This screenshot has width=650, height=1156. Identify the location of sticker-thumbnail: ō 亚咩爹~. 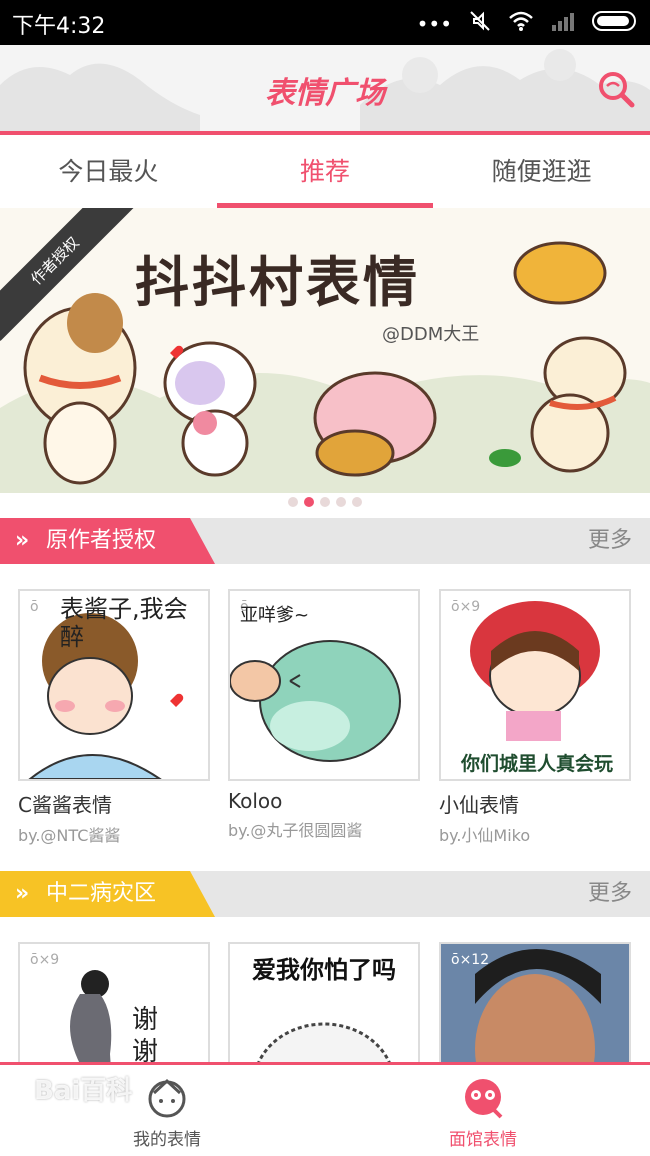
(324, 685).